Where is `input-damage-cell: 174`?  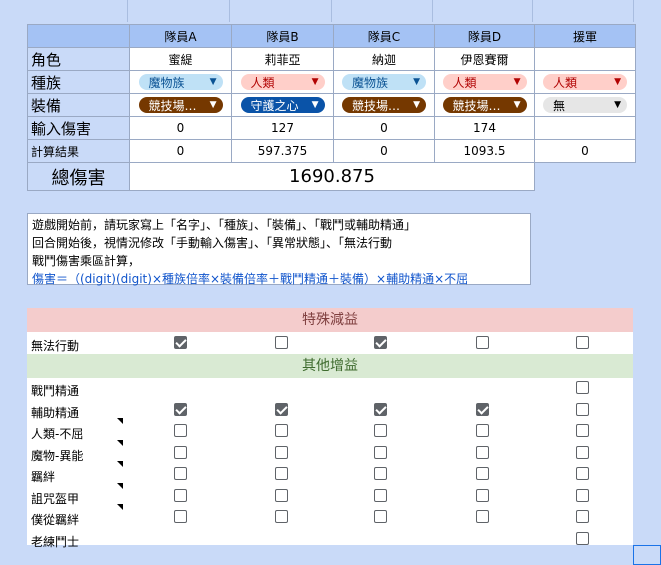 input-damage-cell: 174 is located at coordinates (484, 128).